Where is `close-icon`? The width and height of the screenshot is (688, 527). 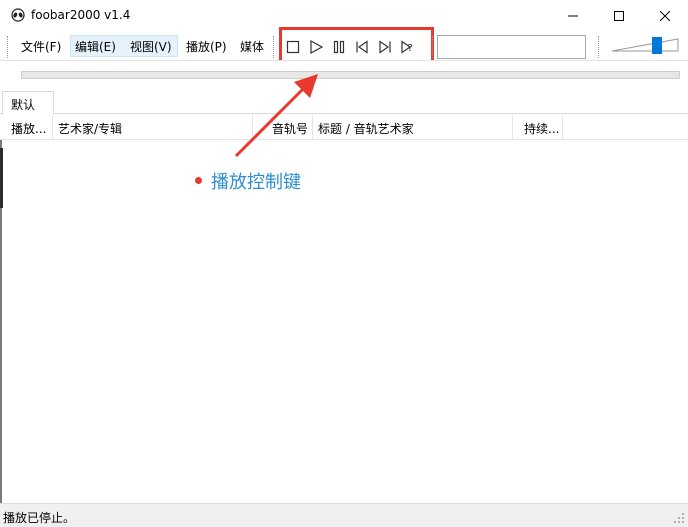
close-icon is located at coordinates (665, 16).